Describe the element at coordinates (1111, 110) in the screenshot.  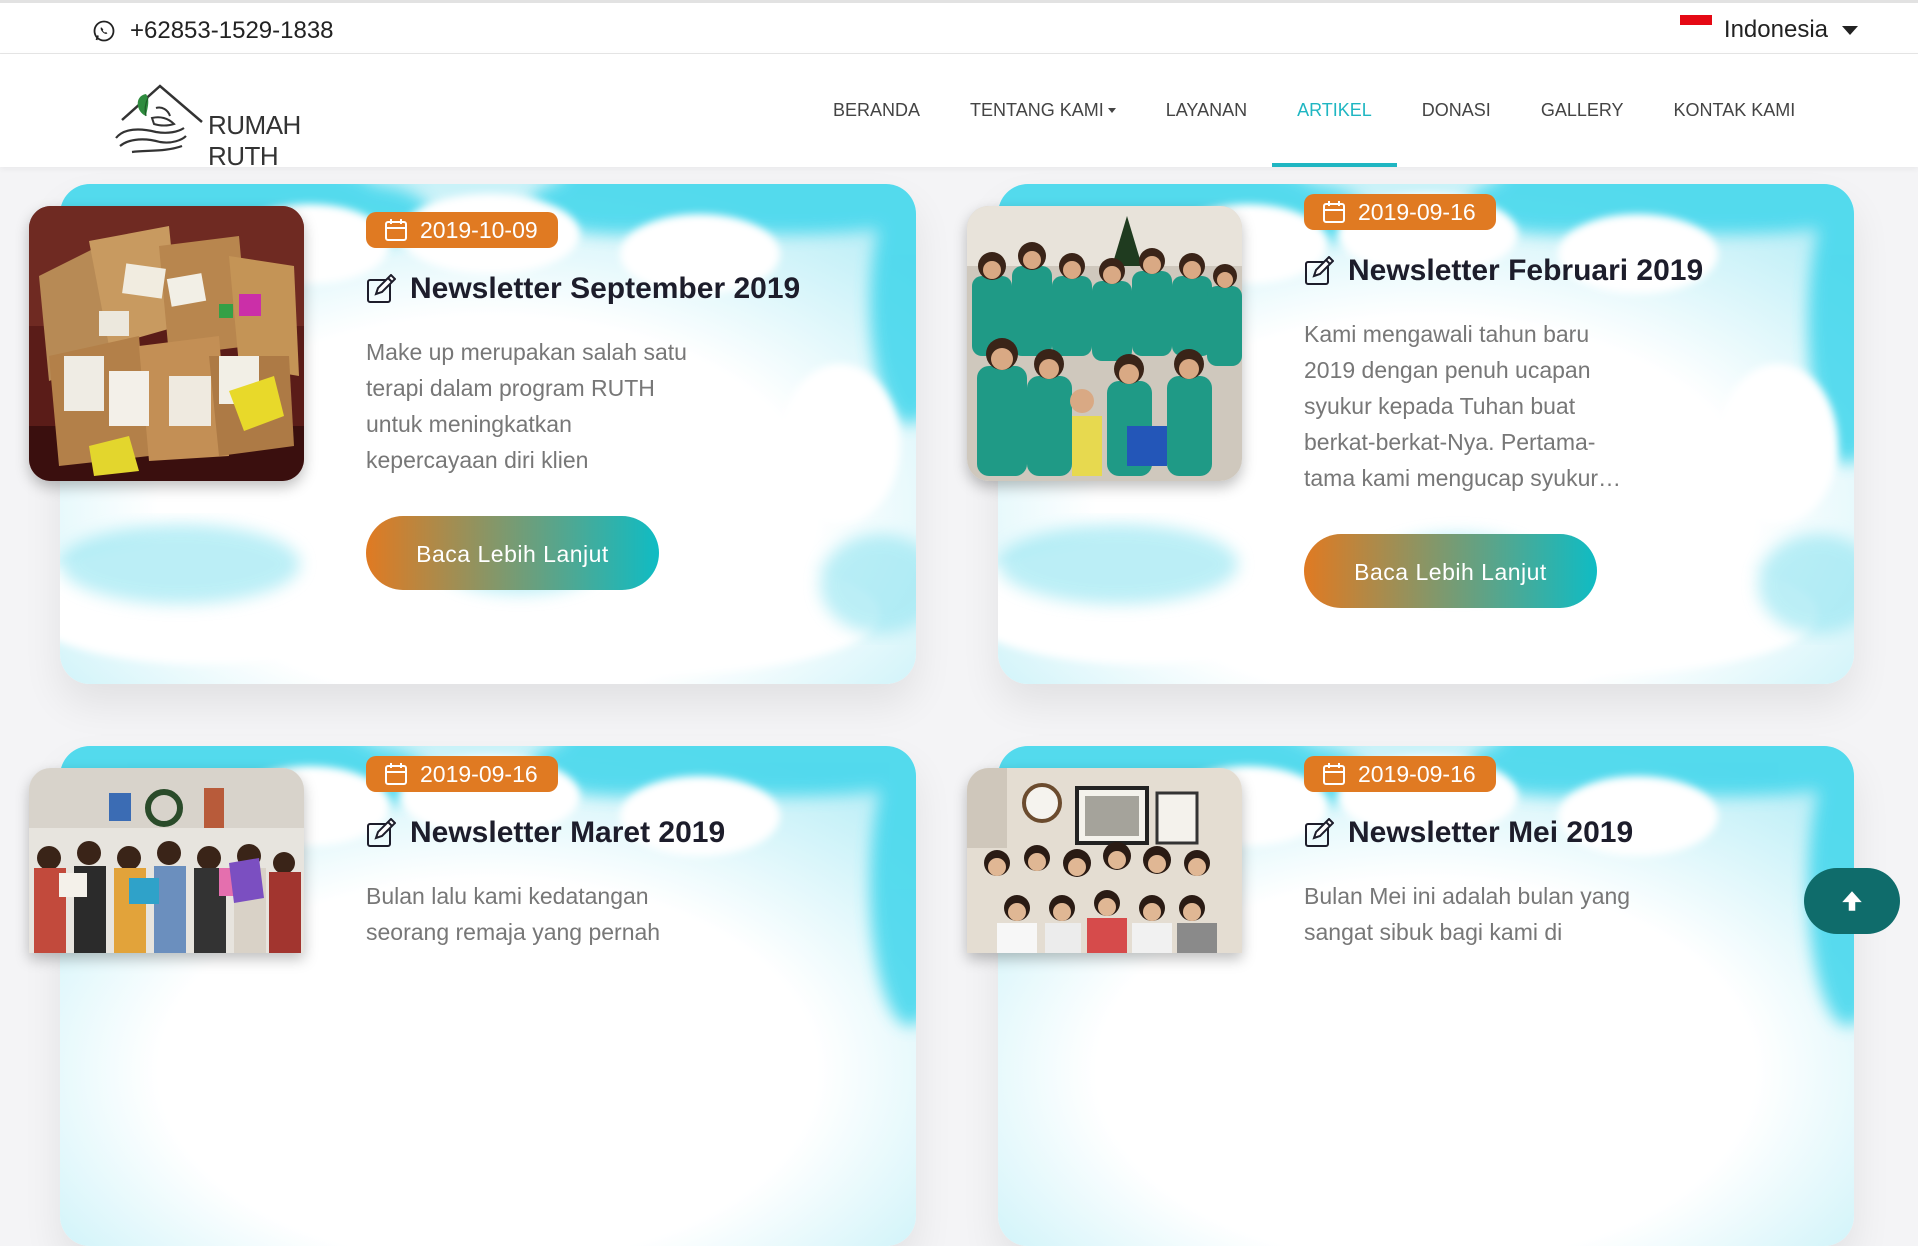
I see `caret-down-icon` at that location.